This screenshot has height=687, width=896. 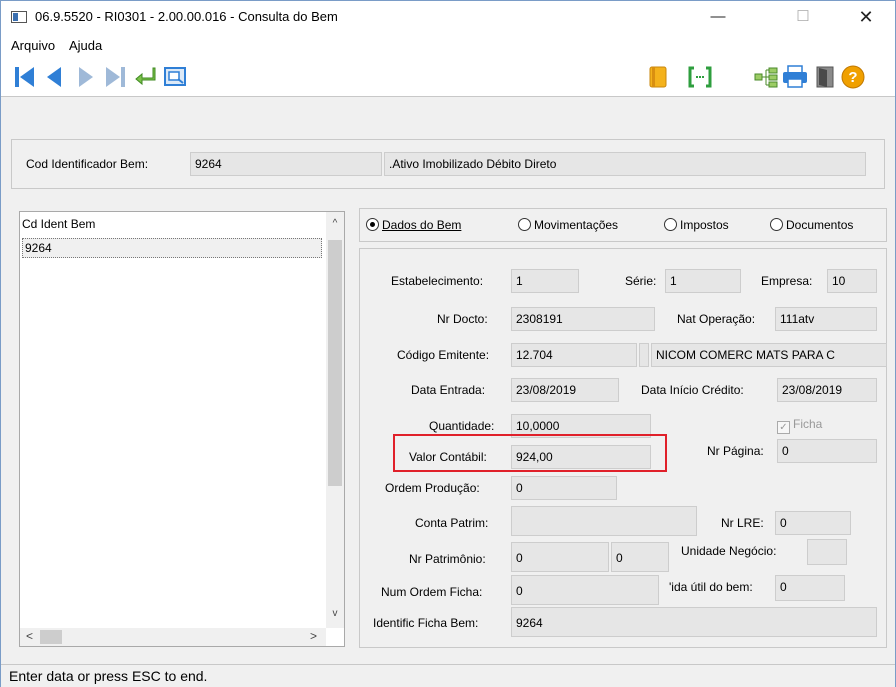 I want to click on ordem-producao-label: Ordem Produção:, so click(x=432, y=488).